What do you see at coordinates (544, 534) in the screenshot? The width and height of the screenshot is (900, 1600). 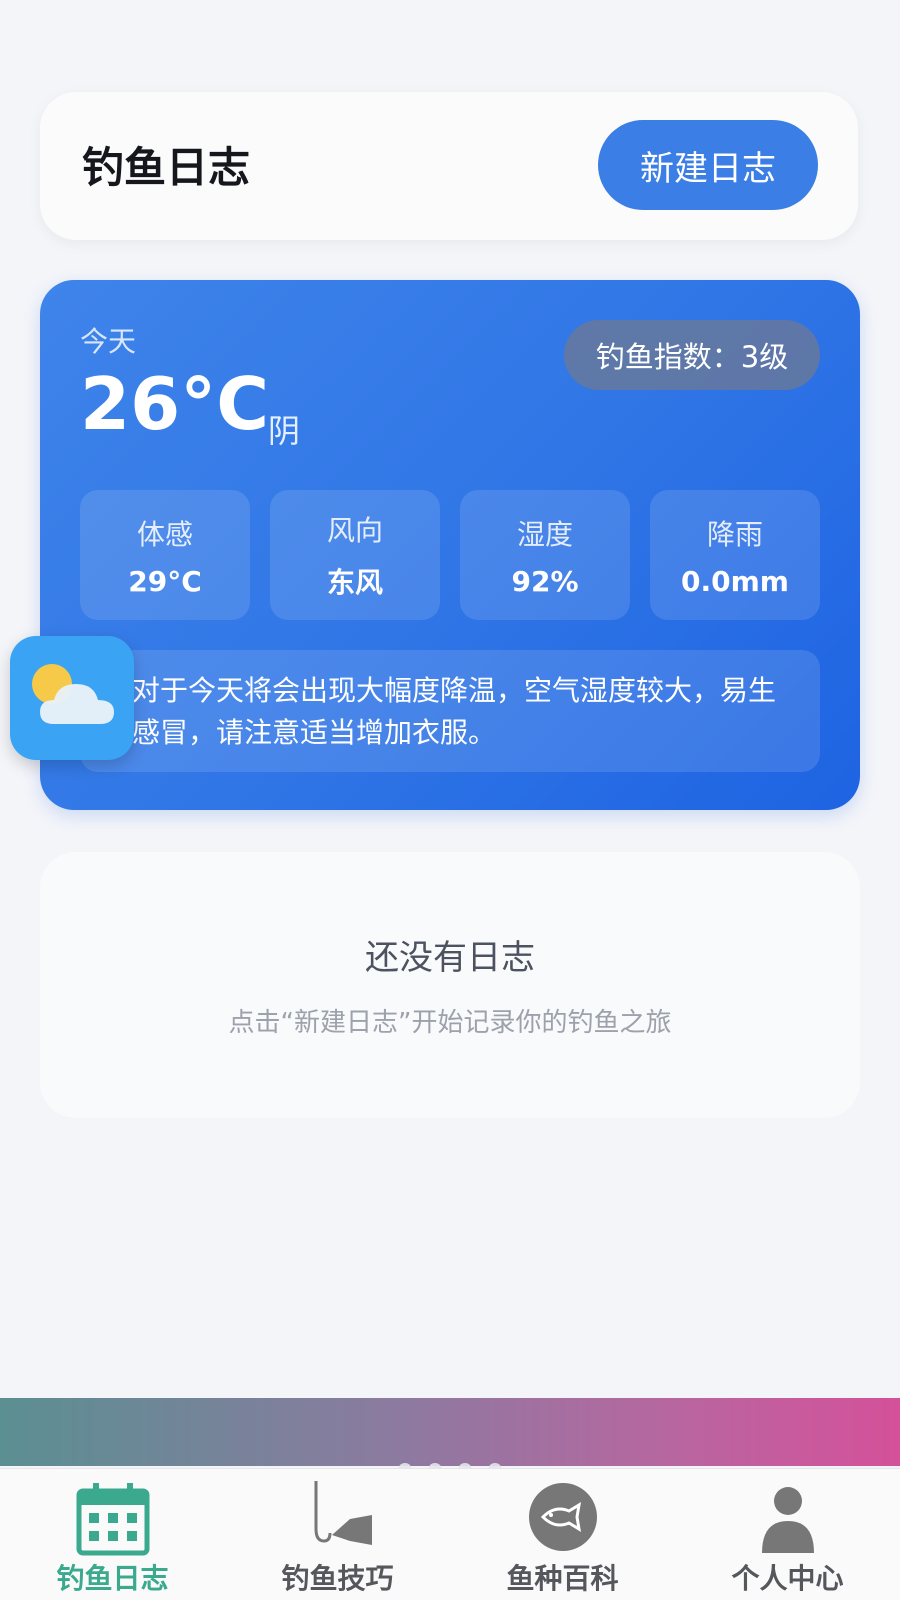 I see `stat-label: 湿度` at bounding box center [544, 534].